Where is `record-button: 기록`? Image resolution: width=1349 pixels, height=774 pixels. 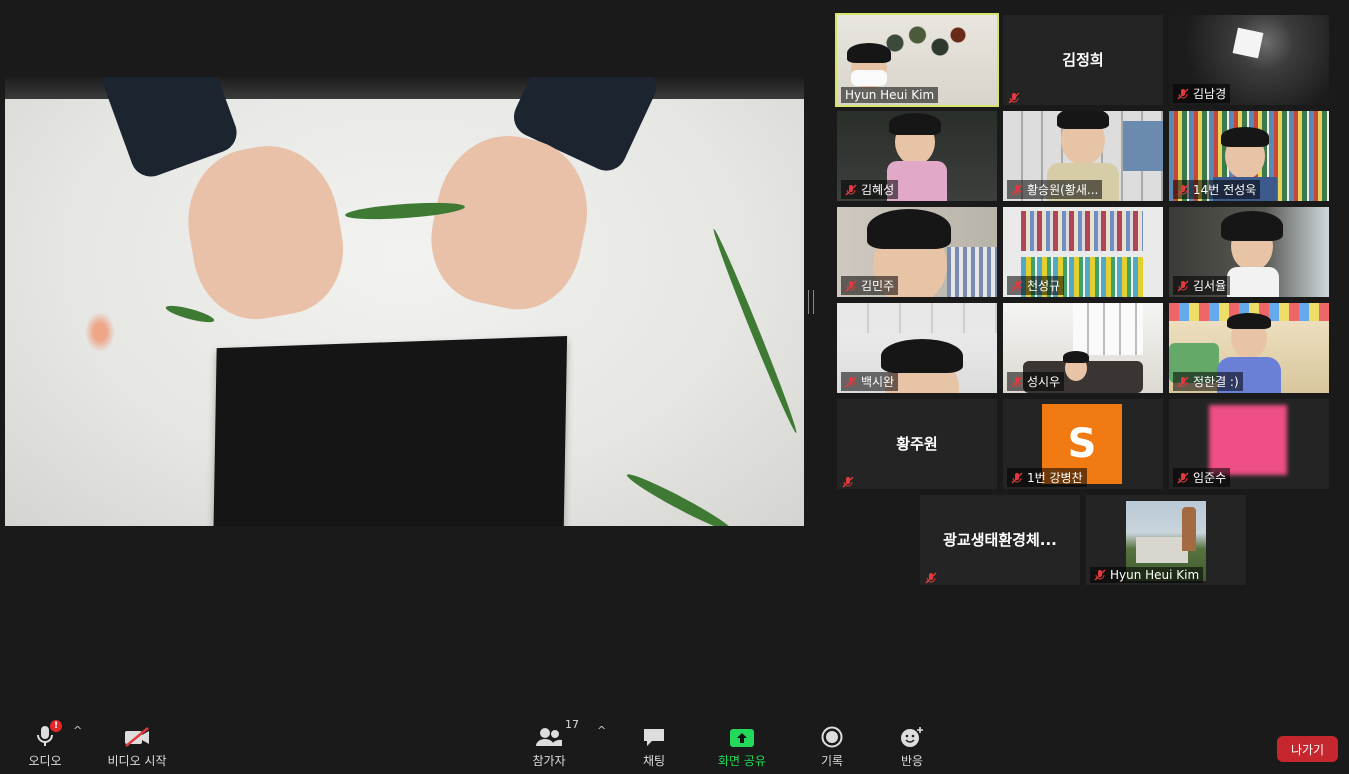
record-button: 기록 is located at coordinates (832, 744).